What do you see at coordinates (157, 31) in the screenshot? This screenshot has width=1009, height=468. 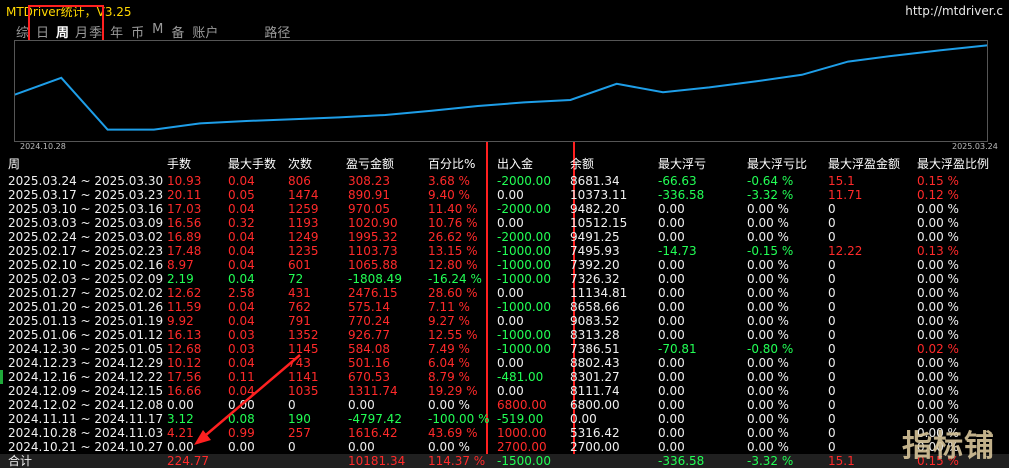 I see `tab-m: M` at bounding box center [157, 31].